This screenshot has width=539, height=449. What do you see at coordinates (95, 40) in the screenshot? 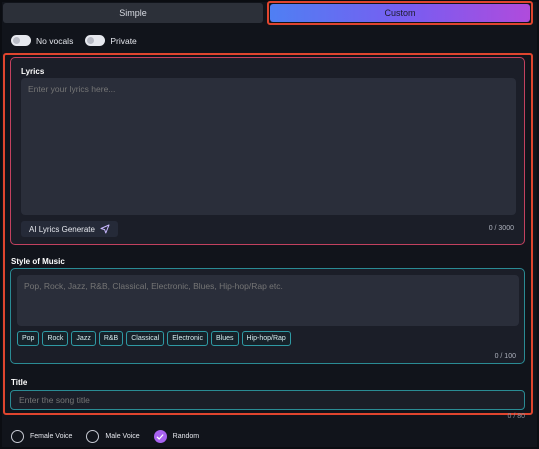
I see `private-switch` at bounding box center [95, 40].